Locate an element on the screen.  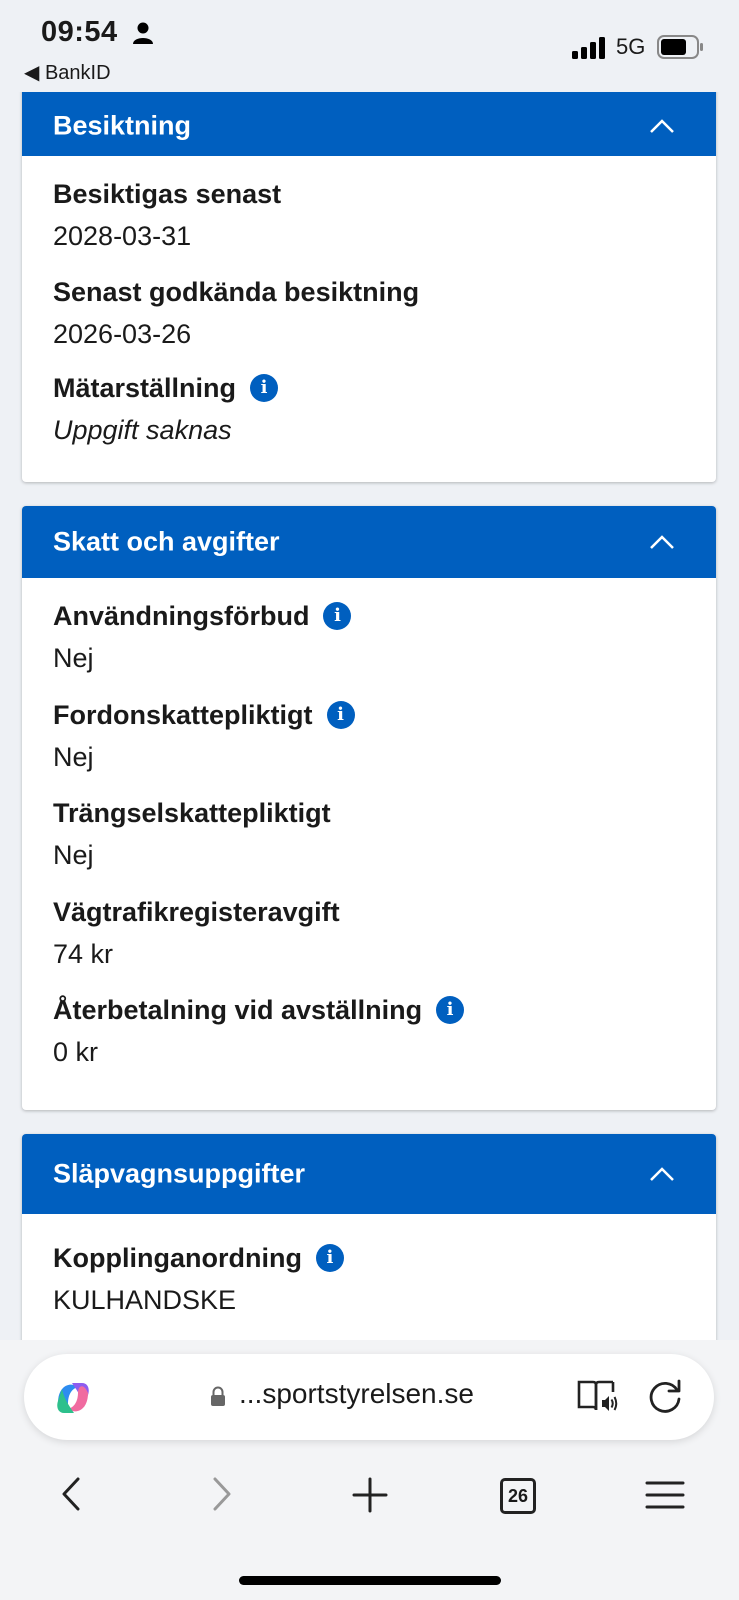
back-triangle-icon: ◀ is located at coordinates (32, 73).